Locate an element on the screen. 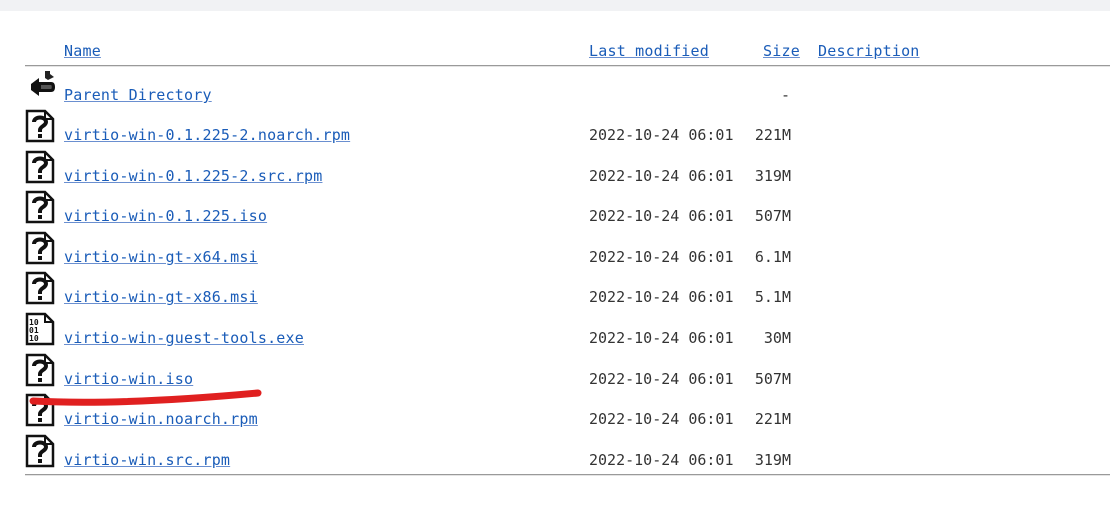 The height and width of the screenshot is (515, 1110). file-link: virtio-win.src.rpm is located at coordinates (147, 460).